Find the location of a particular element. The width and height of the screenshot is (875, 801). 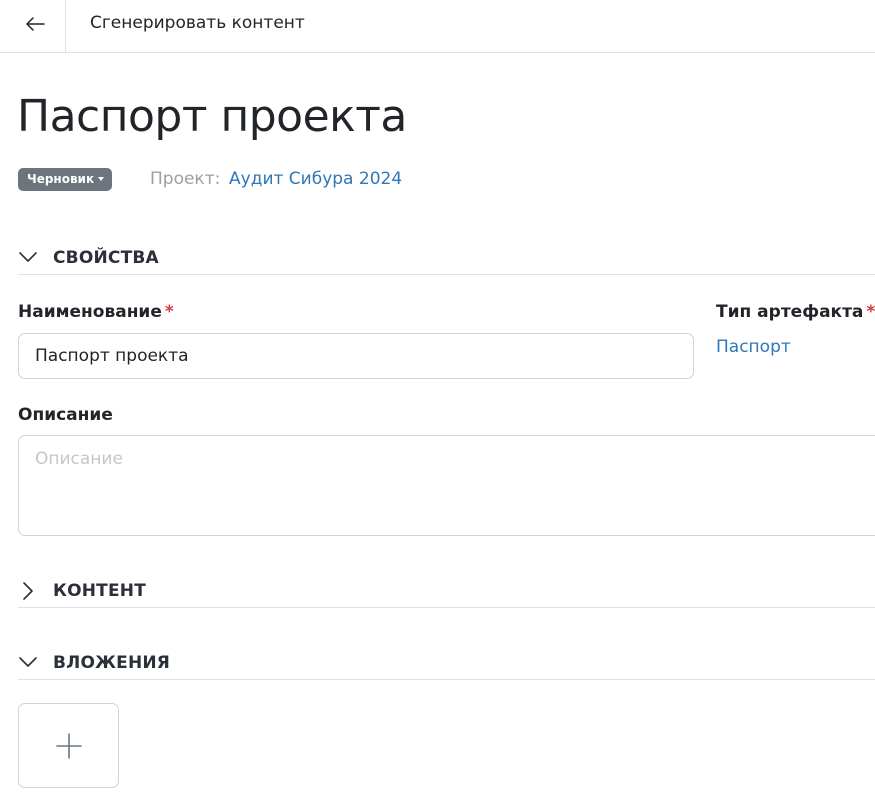

artifact-type-label: Тип артефакта * is located at coordinates (795, 312).